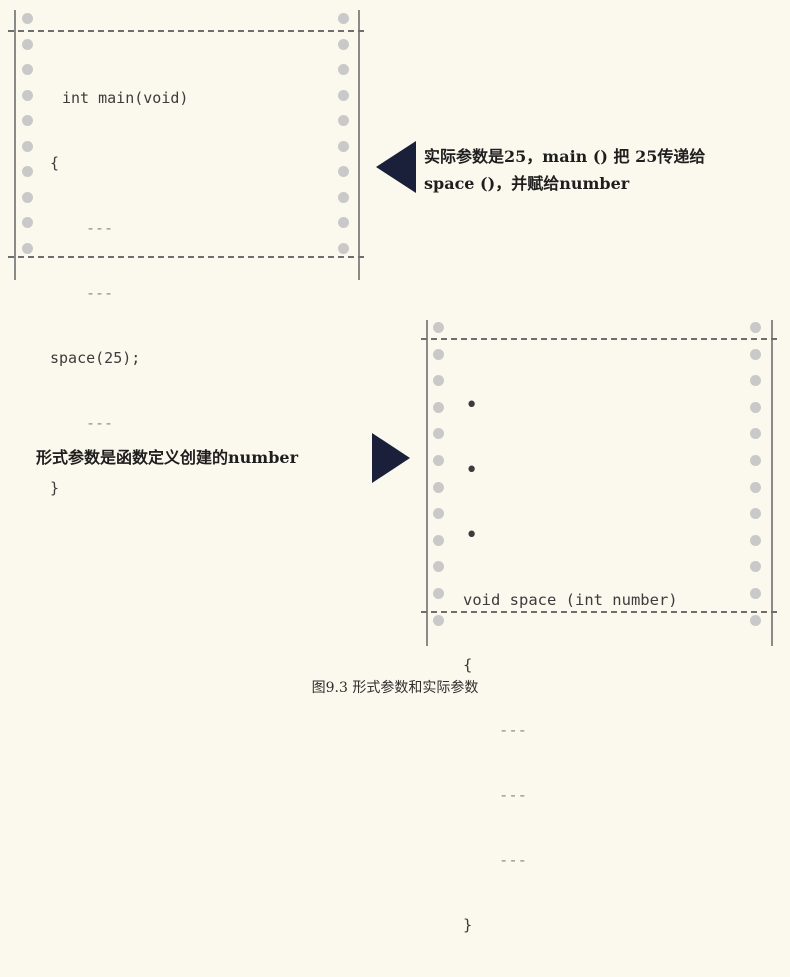  Describe the element at coordinates (565, 156) in the screenshot. I see `note-line: 实际参数是25，main () 把 25传递给` at that location.